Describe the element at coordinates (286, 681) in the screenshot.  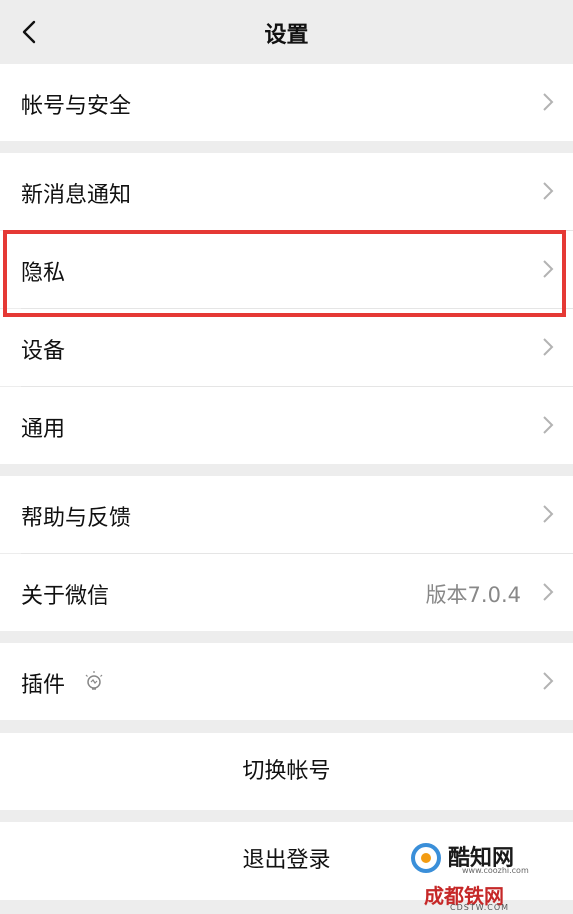
I see `row-plugins: 插件` at that location.